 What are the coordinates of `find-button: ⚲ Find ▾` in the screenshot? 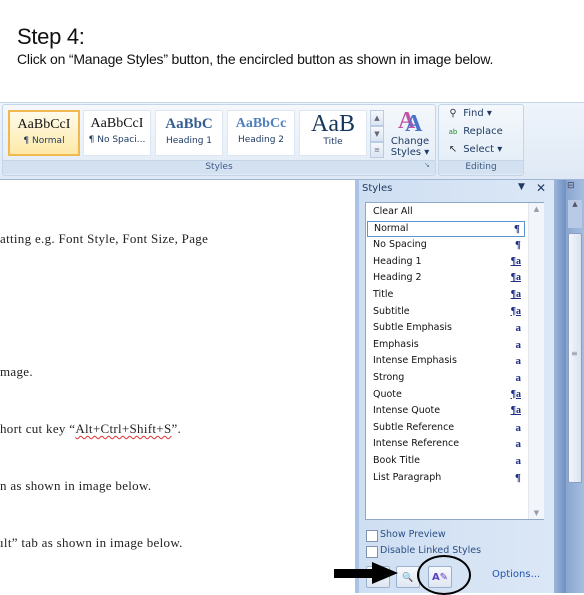 It's located at (469, 114).